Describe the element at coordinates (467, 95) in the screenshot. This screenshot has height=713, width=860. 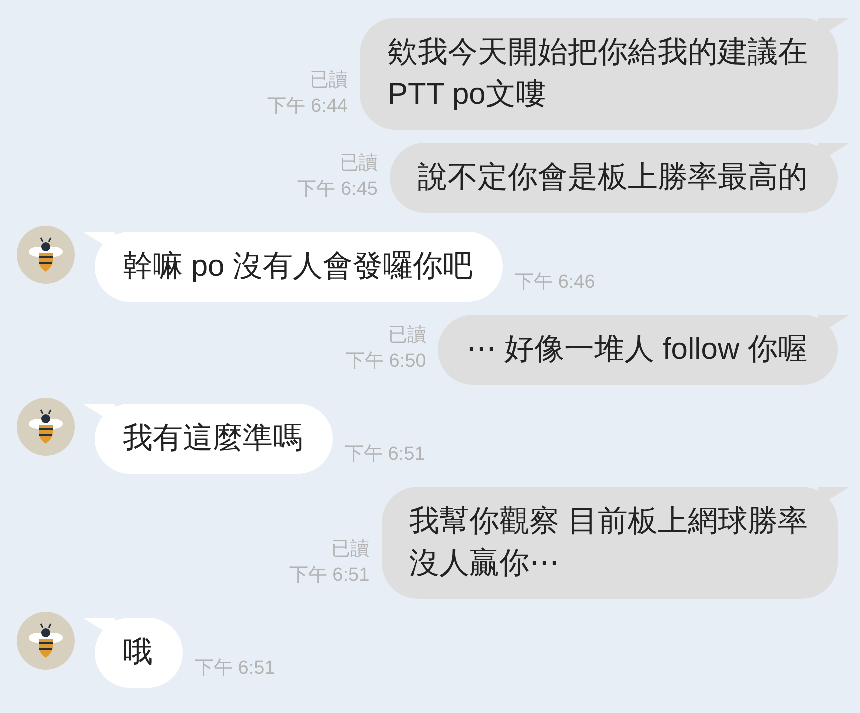
I see `message-text: PTT po文嘍` at that location.